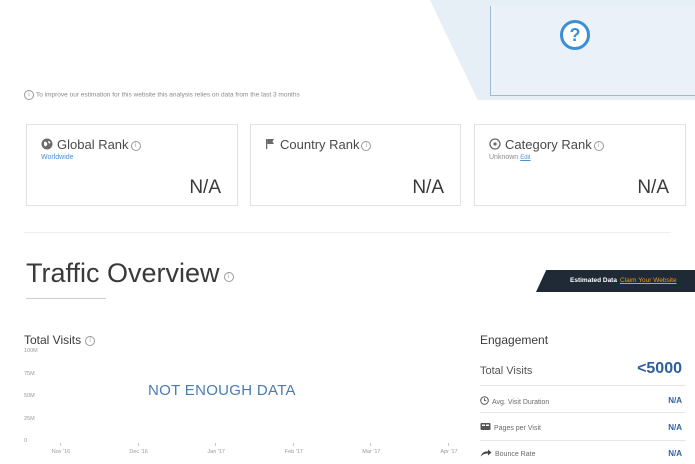 Image resolution: width=695 pixels, height=464 pixels. What do you see at coordinates (648, 280) in the screenshot?
I see `claim-website-link: Claim Your Website` at bounding box center [648, 280].